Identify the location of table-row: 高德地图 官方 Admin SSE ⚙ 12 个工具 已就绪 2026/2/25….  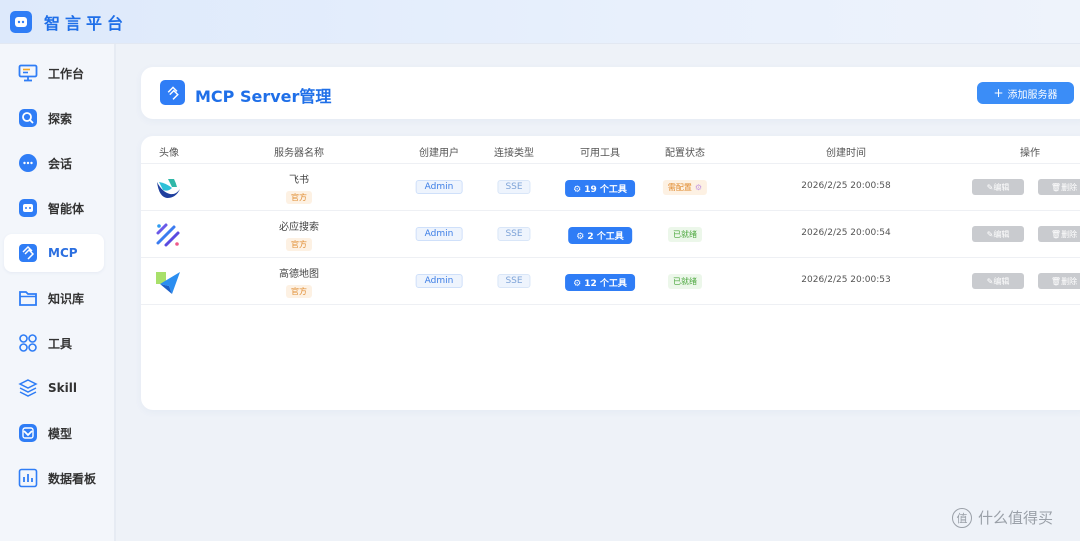
(610, 281).